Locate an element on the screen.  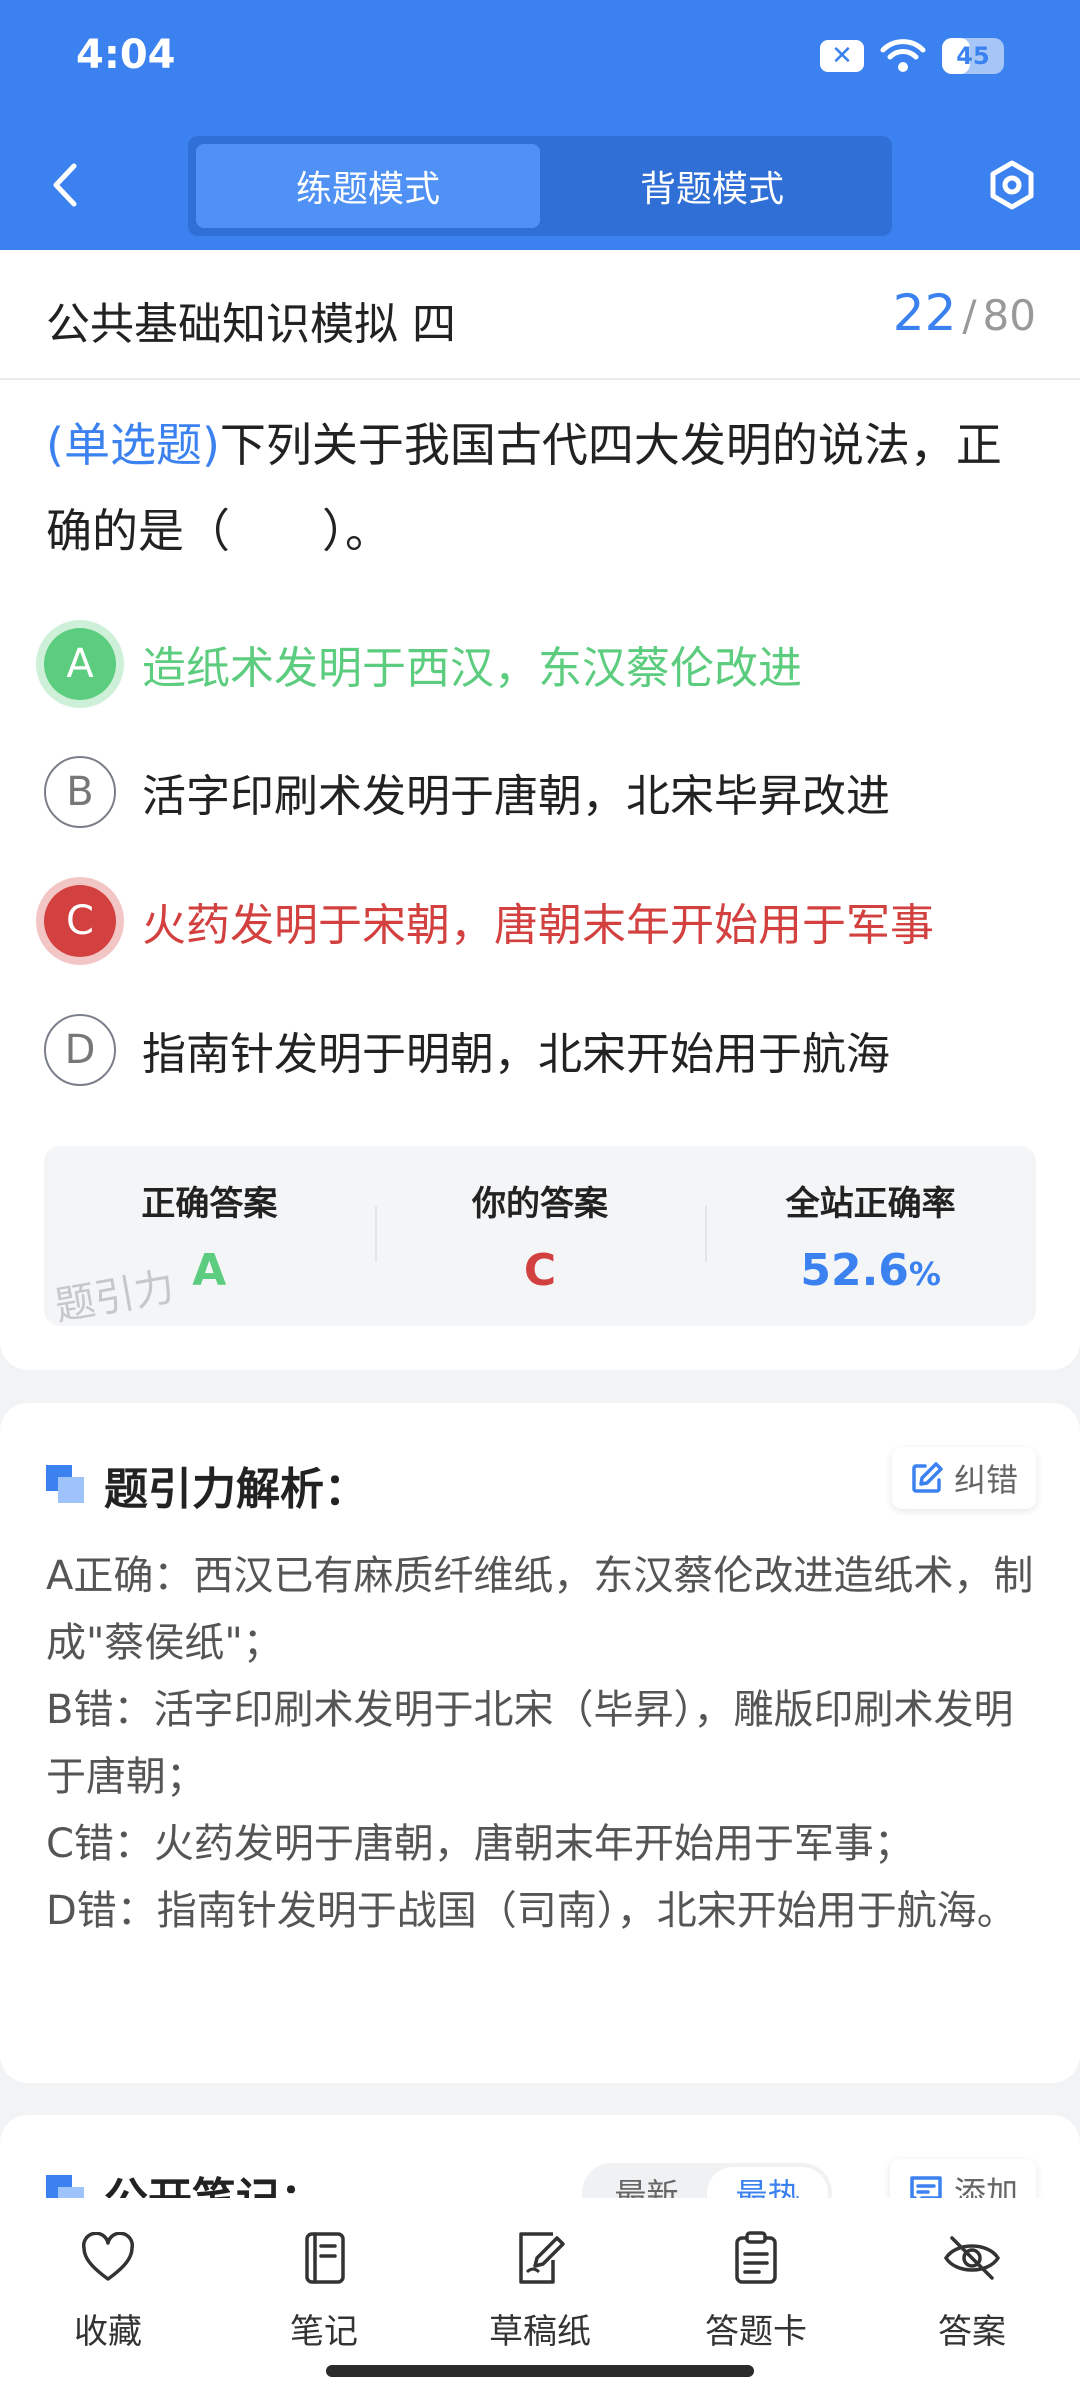
chevron-left-icon is located at coordinates (65, 185).